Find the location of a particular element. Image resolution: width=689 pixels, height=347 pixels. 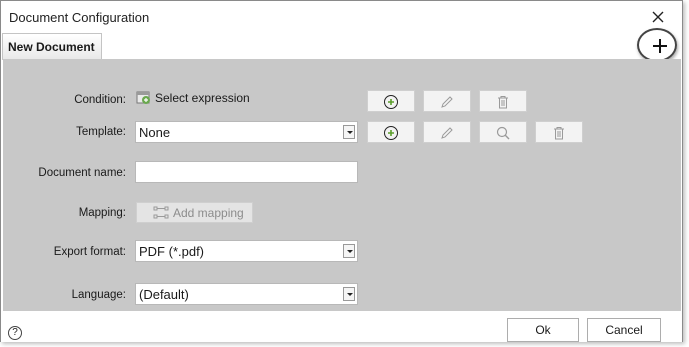

language-label: Language: is located at coordinates (98, 295).